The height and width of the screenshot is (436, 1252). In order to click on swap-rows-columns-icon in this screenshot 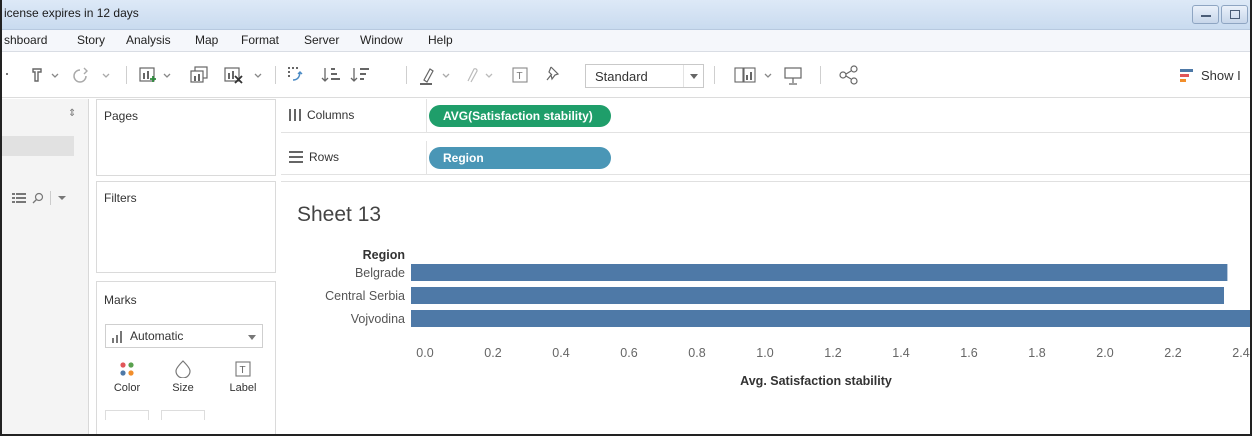, I will do `click(296, 75)`.